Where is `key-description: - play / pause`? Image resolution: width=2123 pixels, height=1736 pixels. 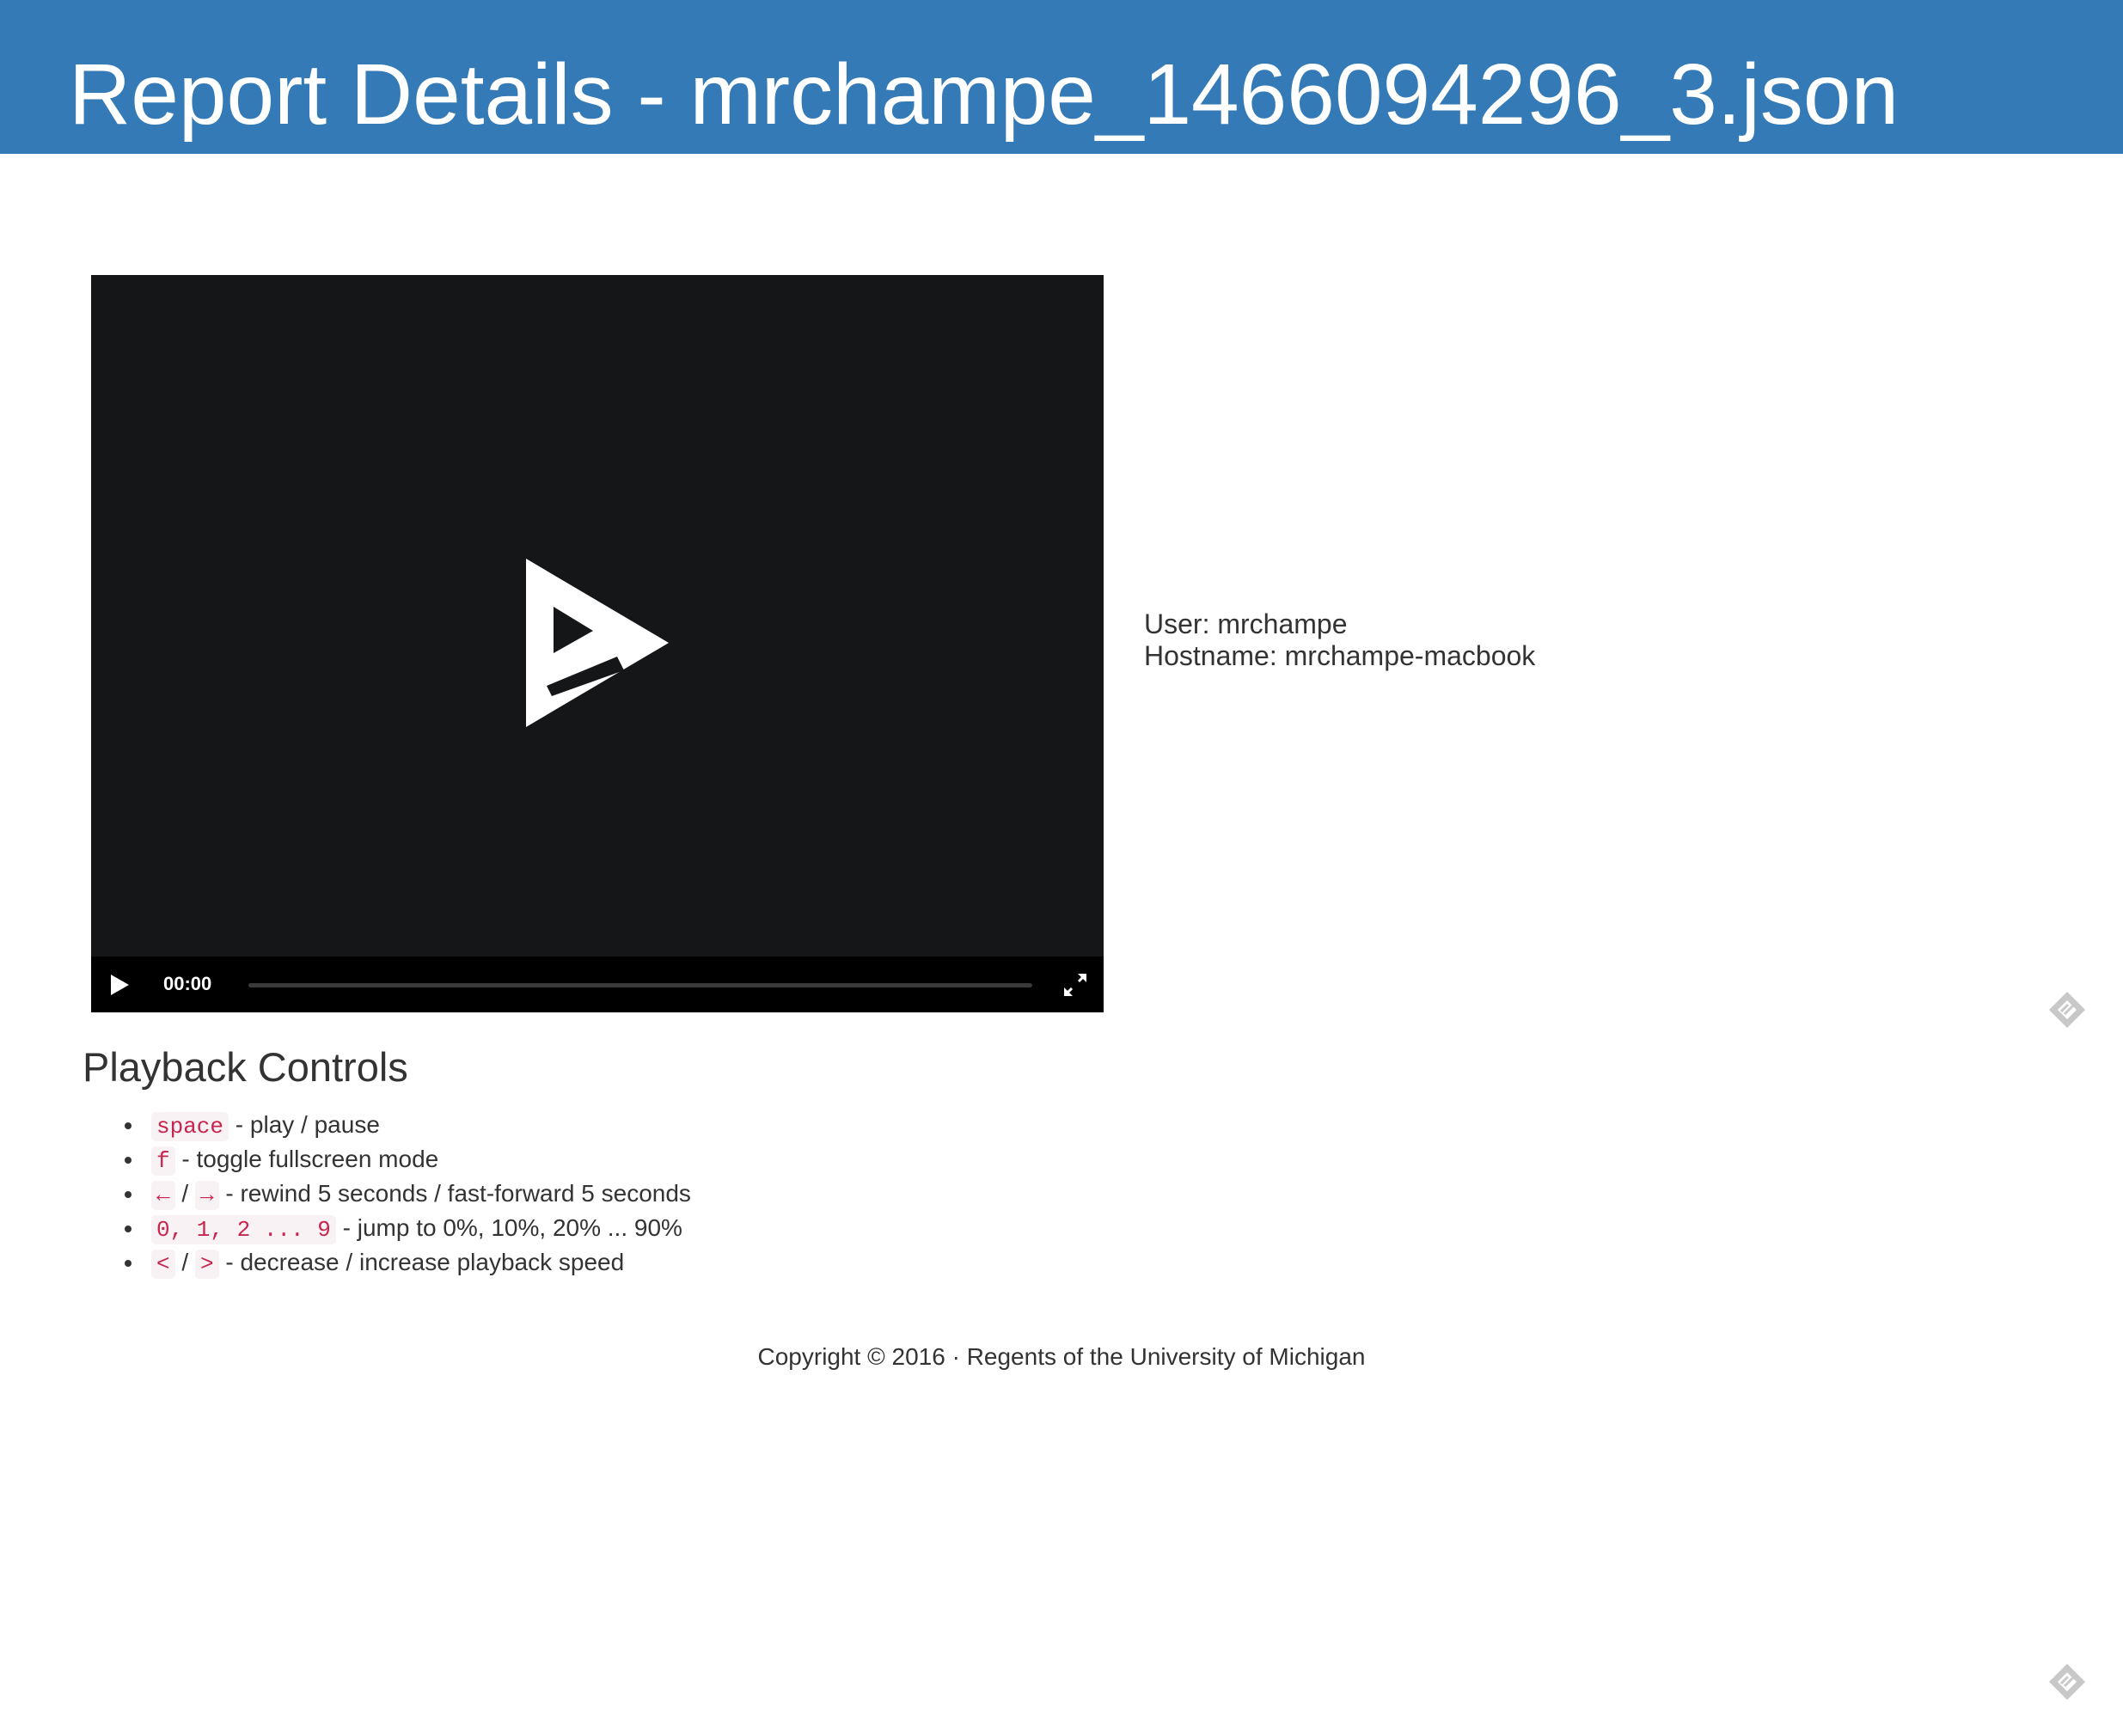 key-description: - play / pause is located at coordinates (304, 1124).